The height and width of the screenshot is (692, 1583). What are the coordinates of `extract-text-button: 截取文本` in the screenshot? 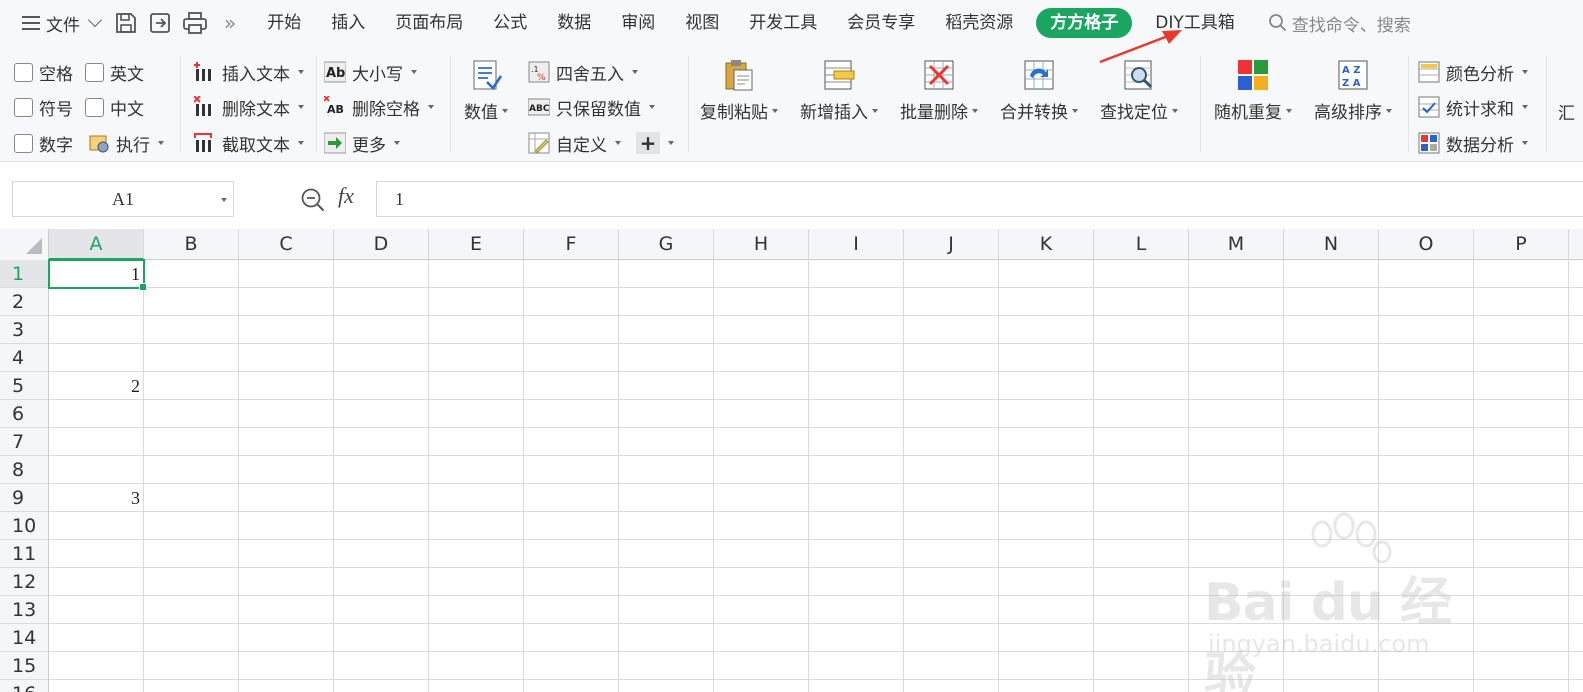 It's located at (249, 143).